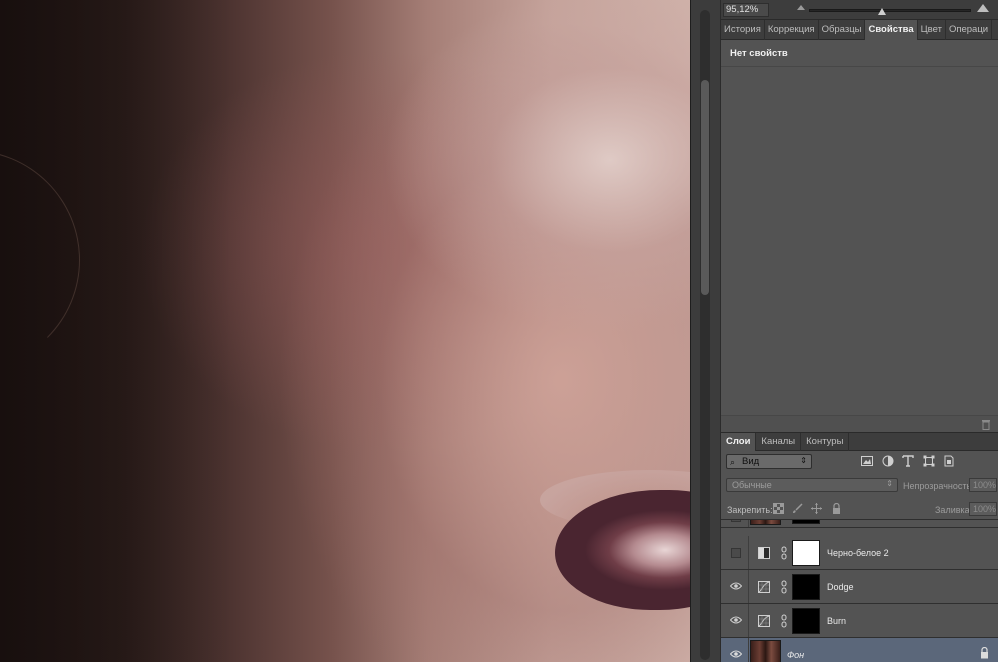  I want to click on black-white-adjustment-icon, so click(764, 553).